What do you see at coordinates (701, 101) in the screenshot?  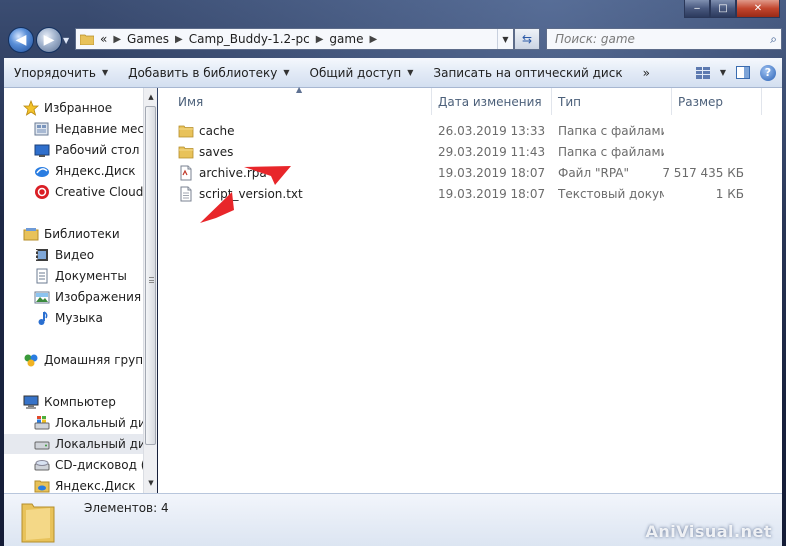 I see `column-size-label: Размер` at bounding box center [701, 101].